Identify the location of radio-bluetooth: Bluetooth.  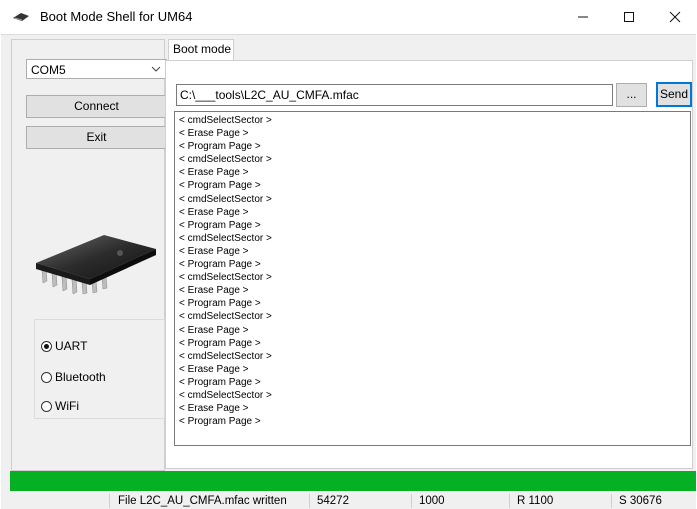
(73, 377).